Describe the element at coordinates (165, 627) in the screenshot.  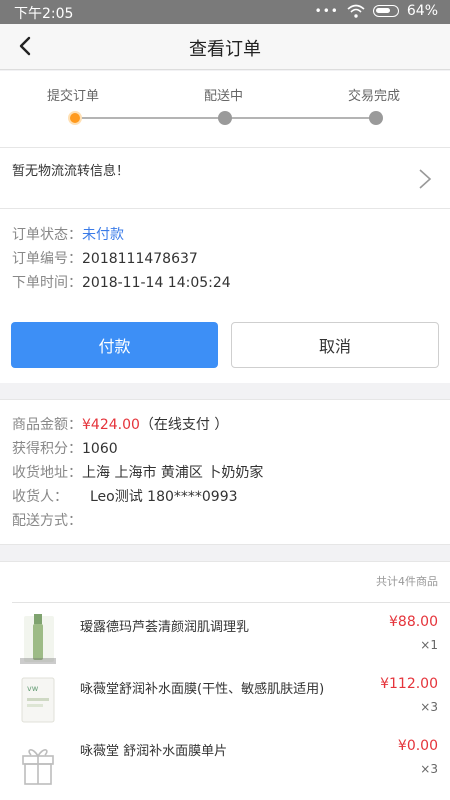
I see `item-name: 瑷露德玛芦荟清颜润肌调理乳` at that location.